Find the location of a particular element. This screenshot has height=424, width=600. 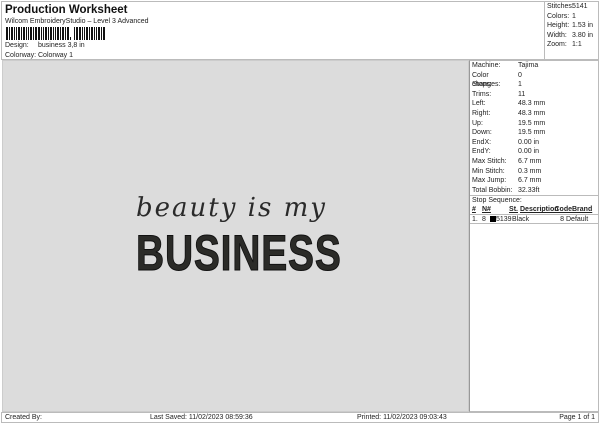

column-header: Description is located at coordinates (539, 210).